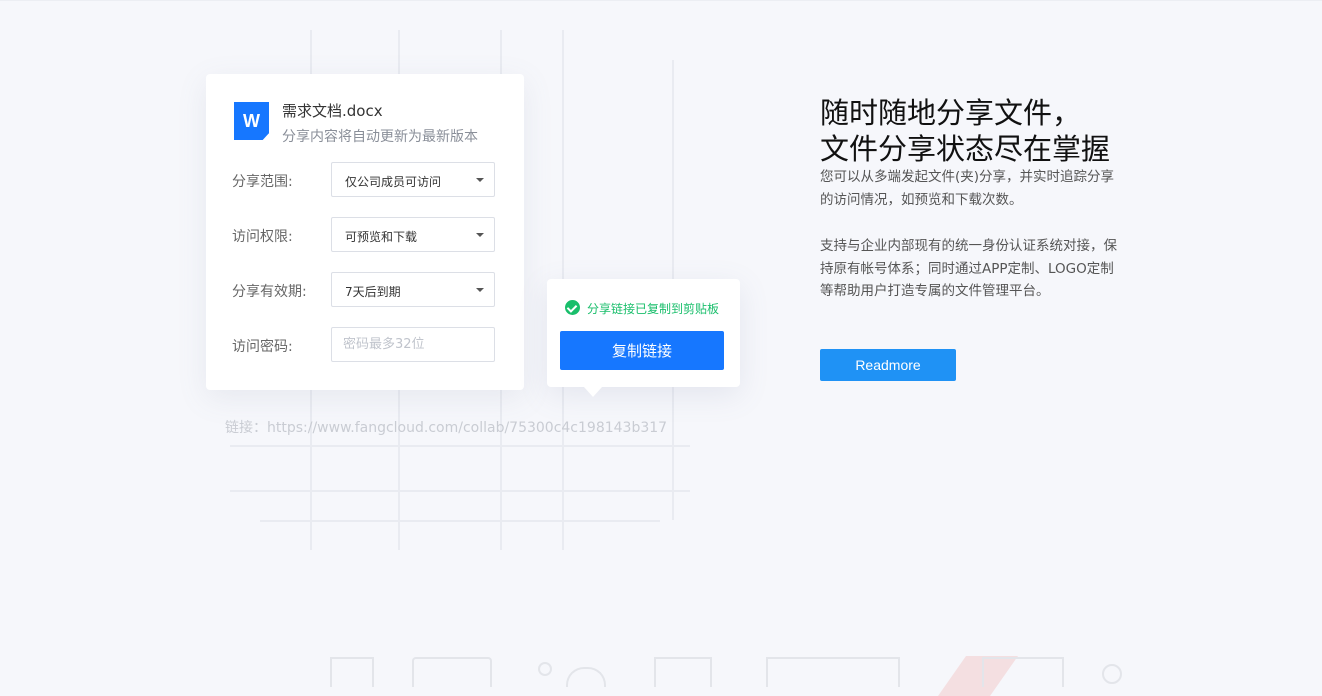 This screenshot has width=1322, height=696. I want to click on access-password-label: 访问密码:, so click(262, 347).